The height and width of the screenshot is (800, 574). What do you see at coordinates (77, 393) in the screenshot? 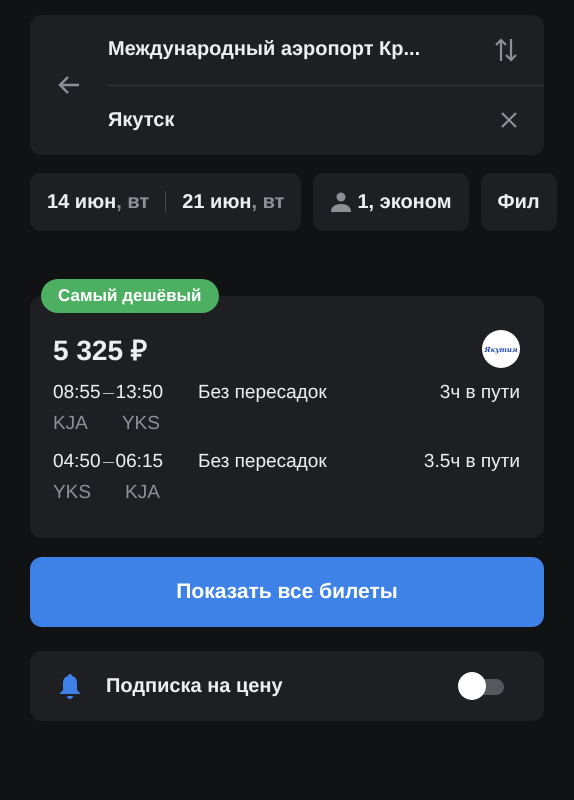
I see `departure-time: 08:55` at bounding box center [77, 393].